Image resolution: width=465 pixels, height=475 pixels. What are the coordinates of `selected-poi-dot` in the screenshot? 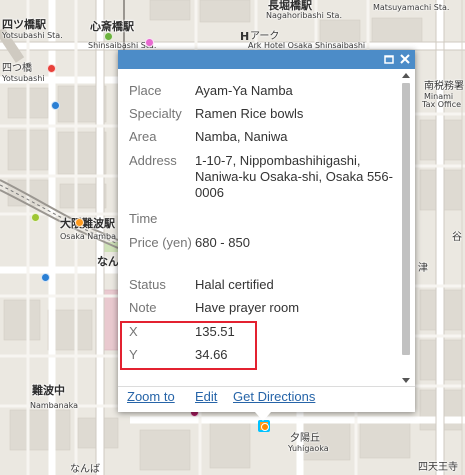 It's located at (265, 427).